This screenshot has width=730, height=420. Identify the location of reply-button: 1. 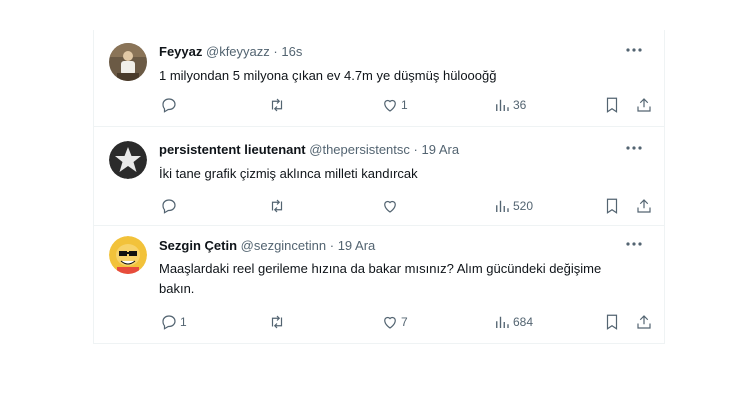
(173, 322).